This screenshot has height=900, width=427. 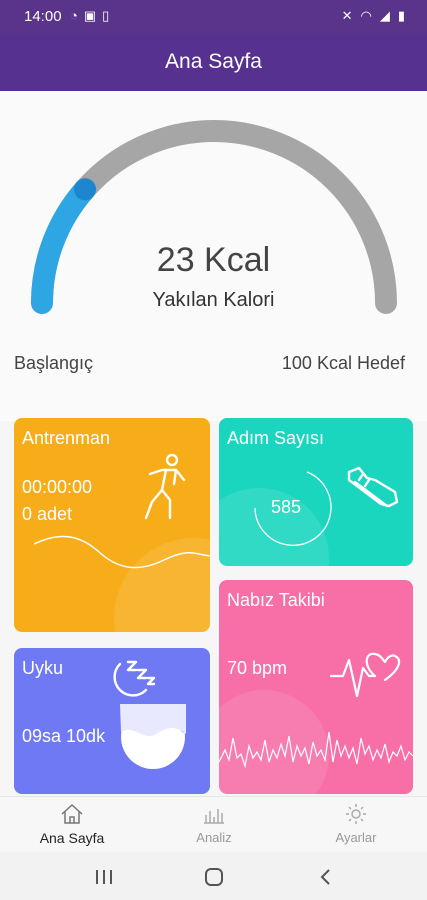 What do you see at coordinates (72, 813) in the screenshot?
I see `home-icon` at bounding box center [72, 813].